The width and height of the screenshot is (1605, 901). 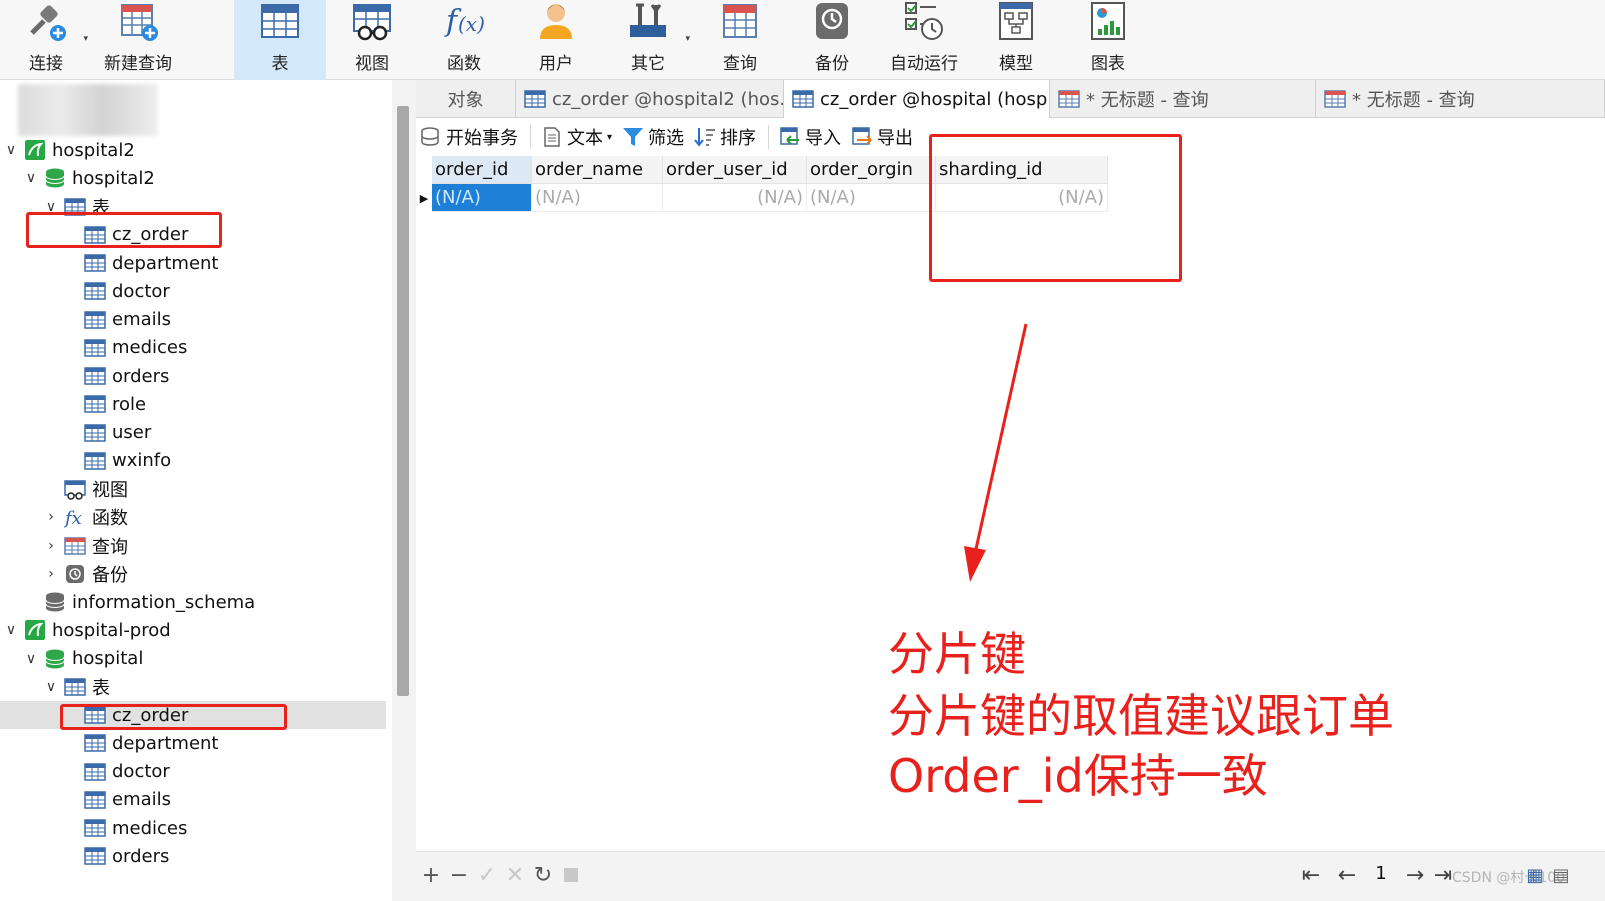 I want to click on export-icon, so click(x=862, y=137).